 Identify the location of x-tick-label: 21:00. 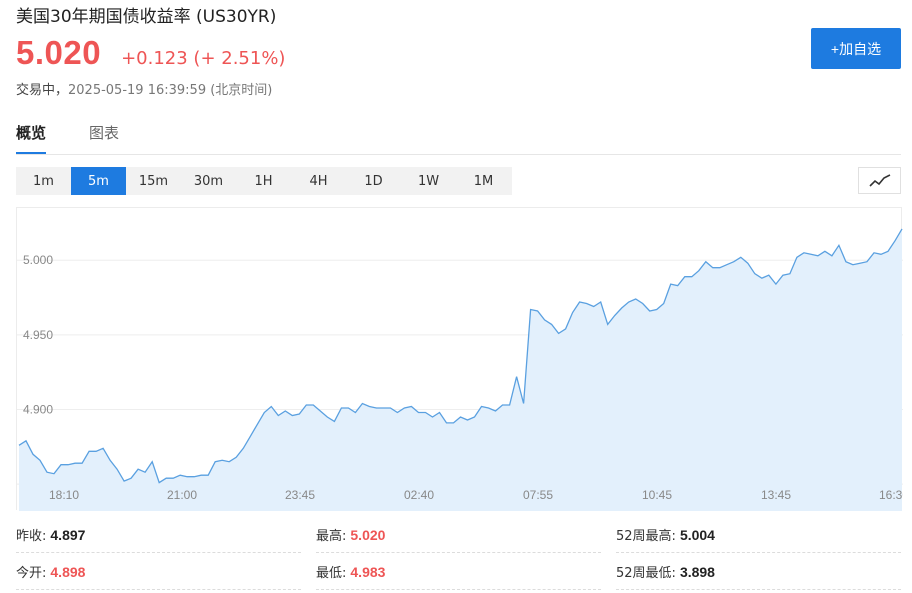
(182, 495).